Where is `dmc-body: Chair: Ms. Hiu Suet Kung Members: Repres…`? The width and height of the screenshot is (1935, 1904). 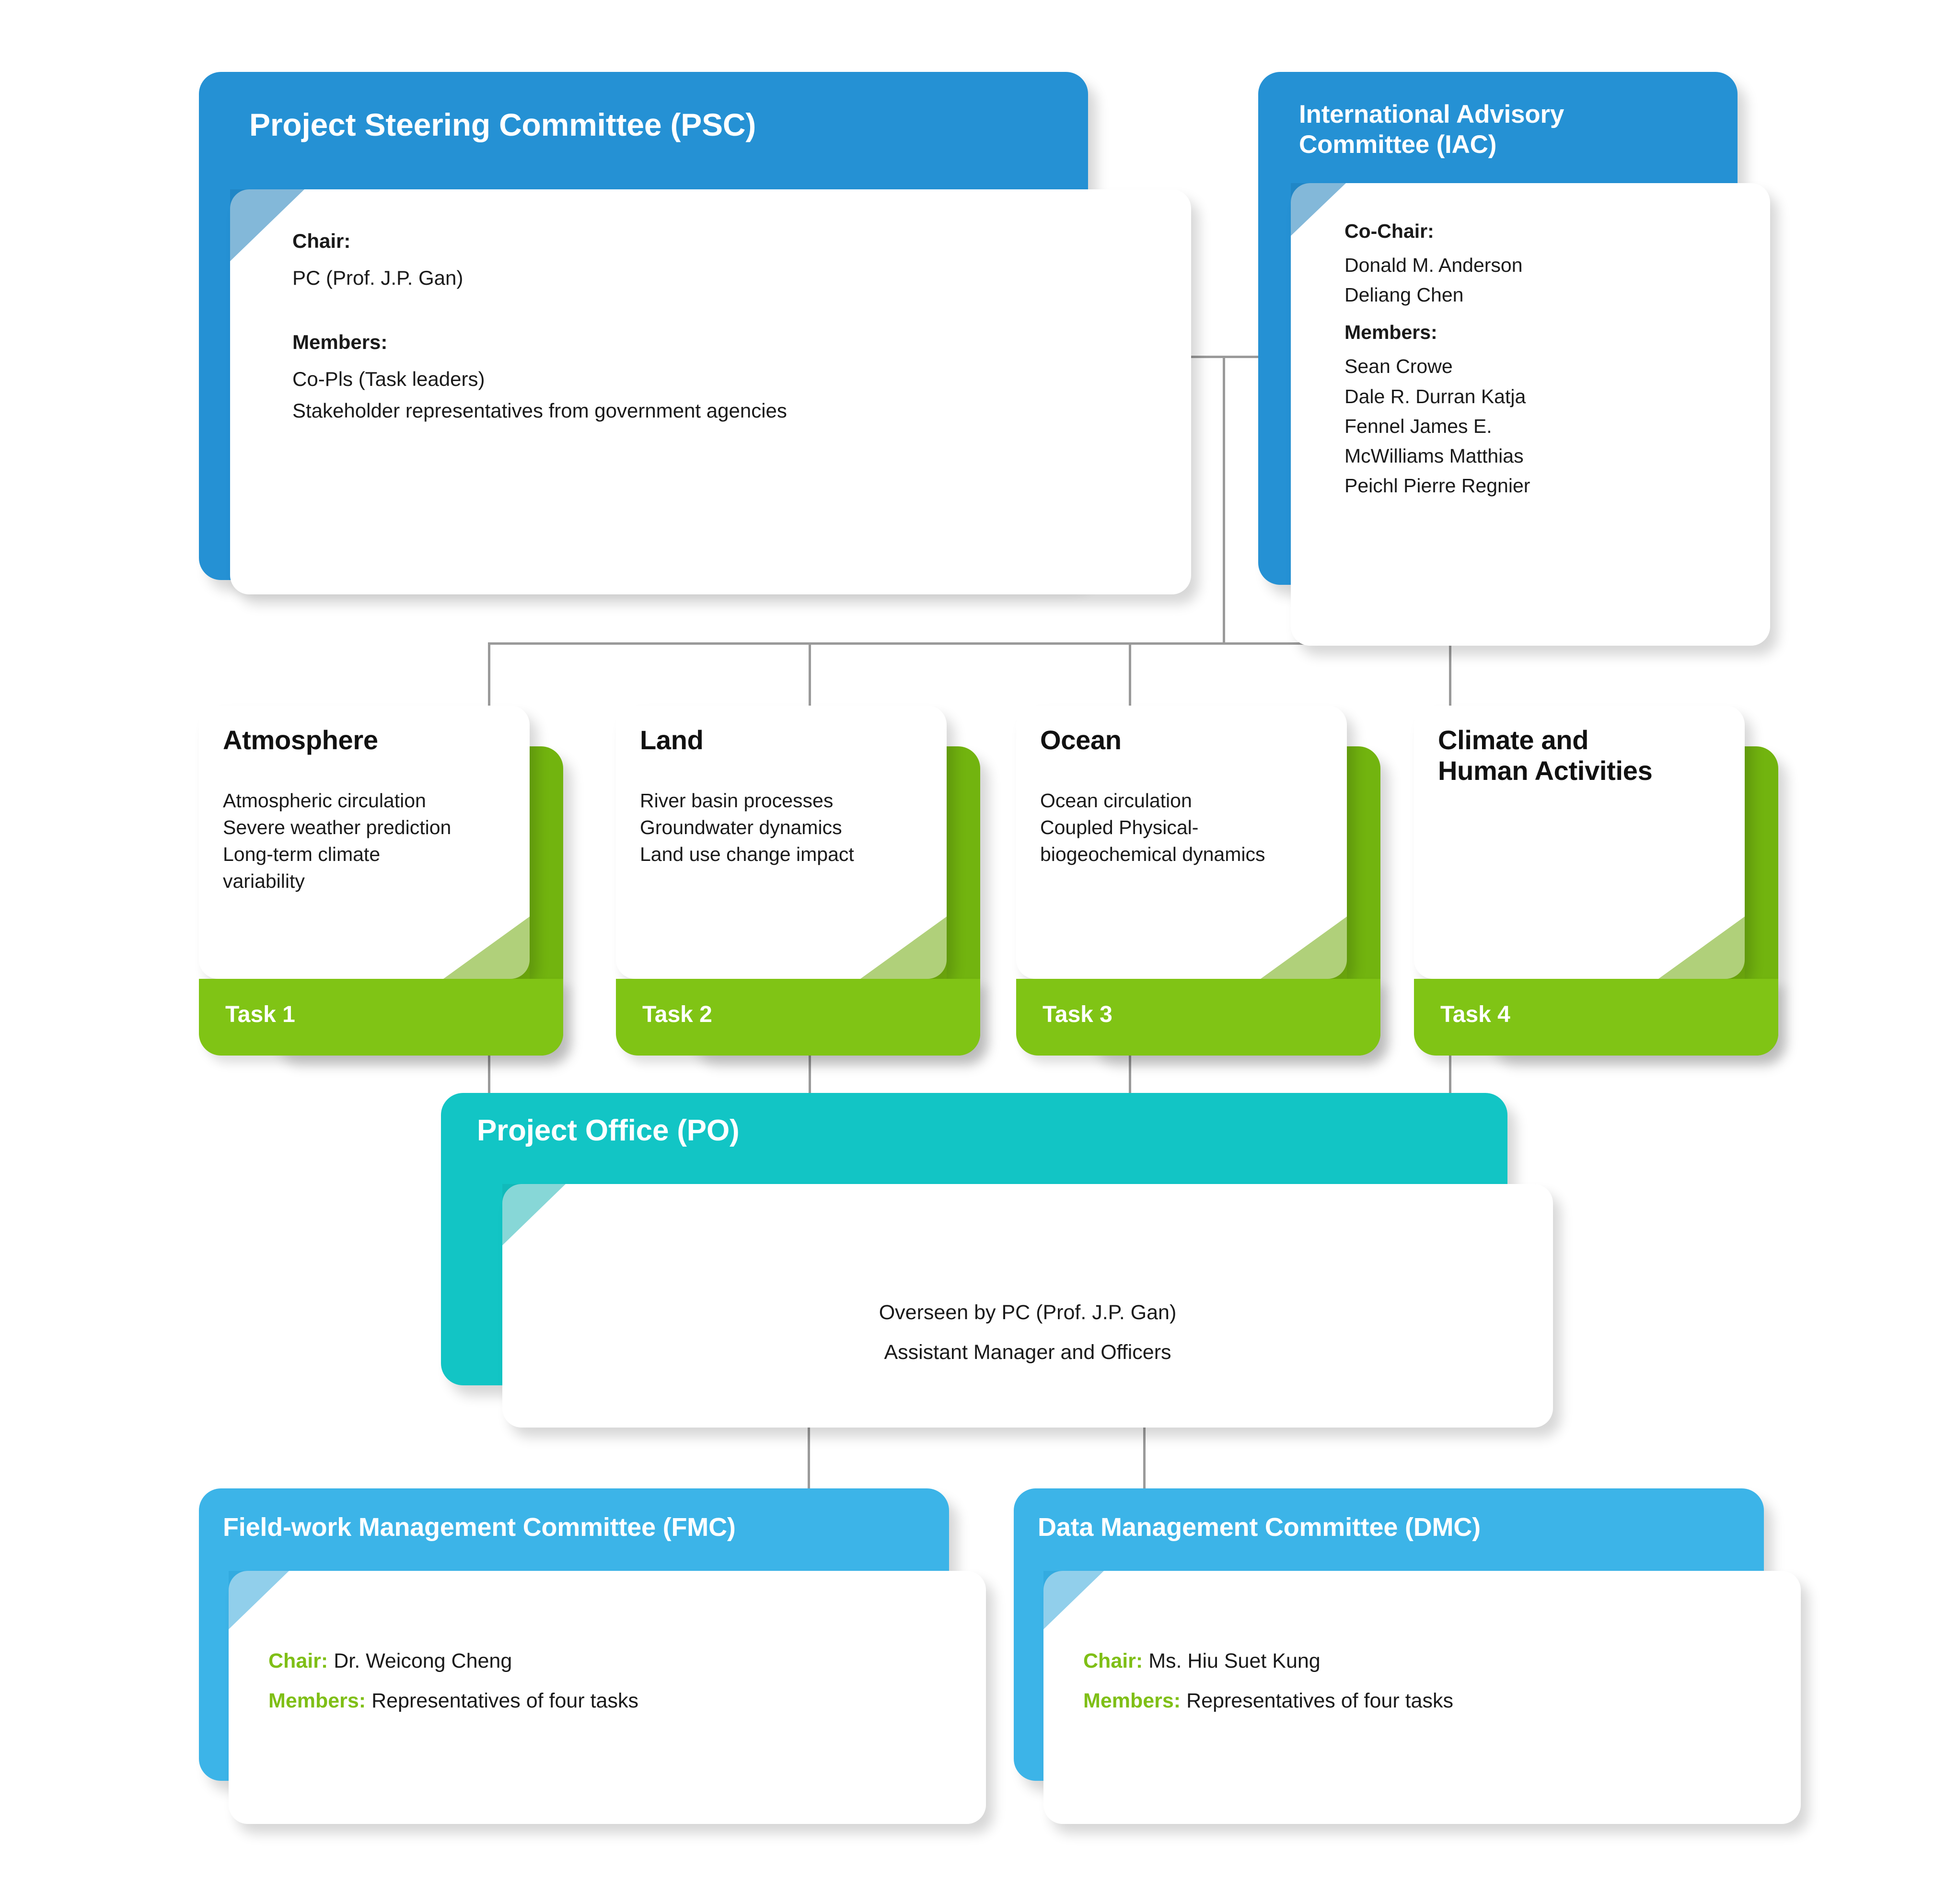 dmc-body: Chair: Ms. Hiu Suet Kung Members: Repres… is located at coordinates (1430, 1682).